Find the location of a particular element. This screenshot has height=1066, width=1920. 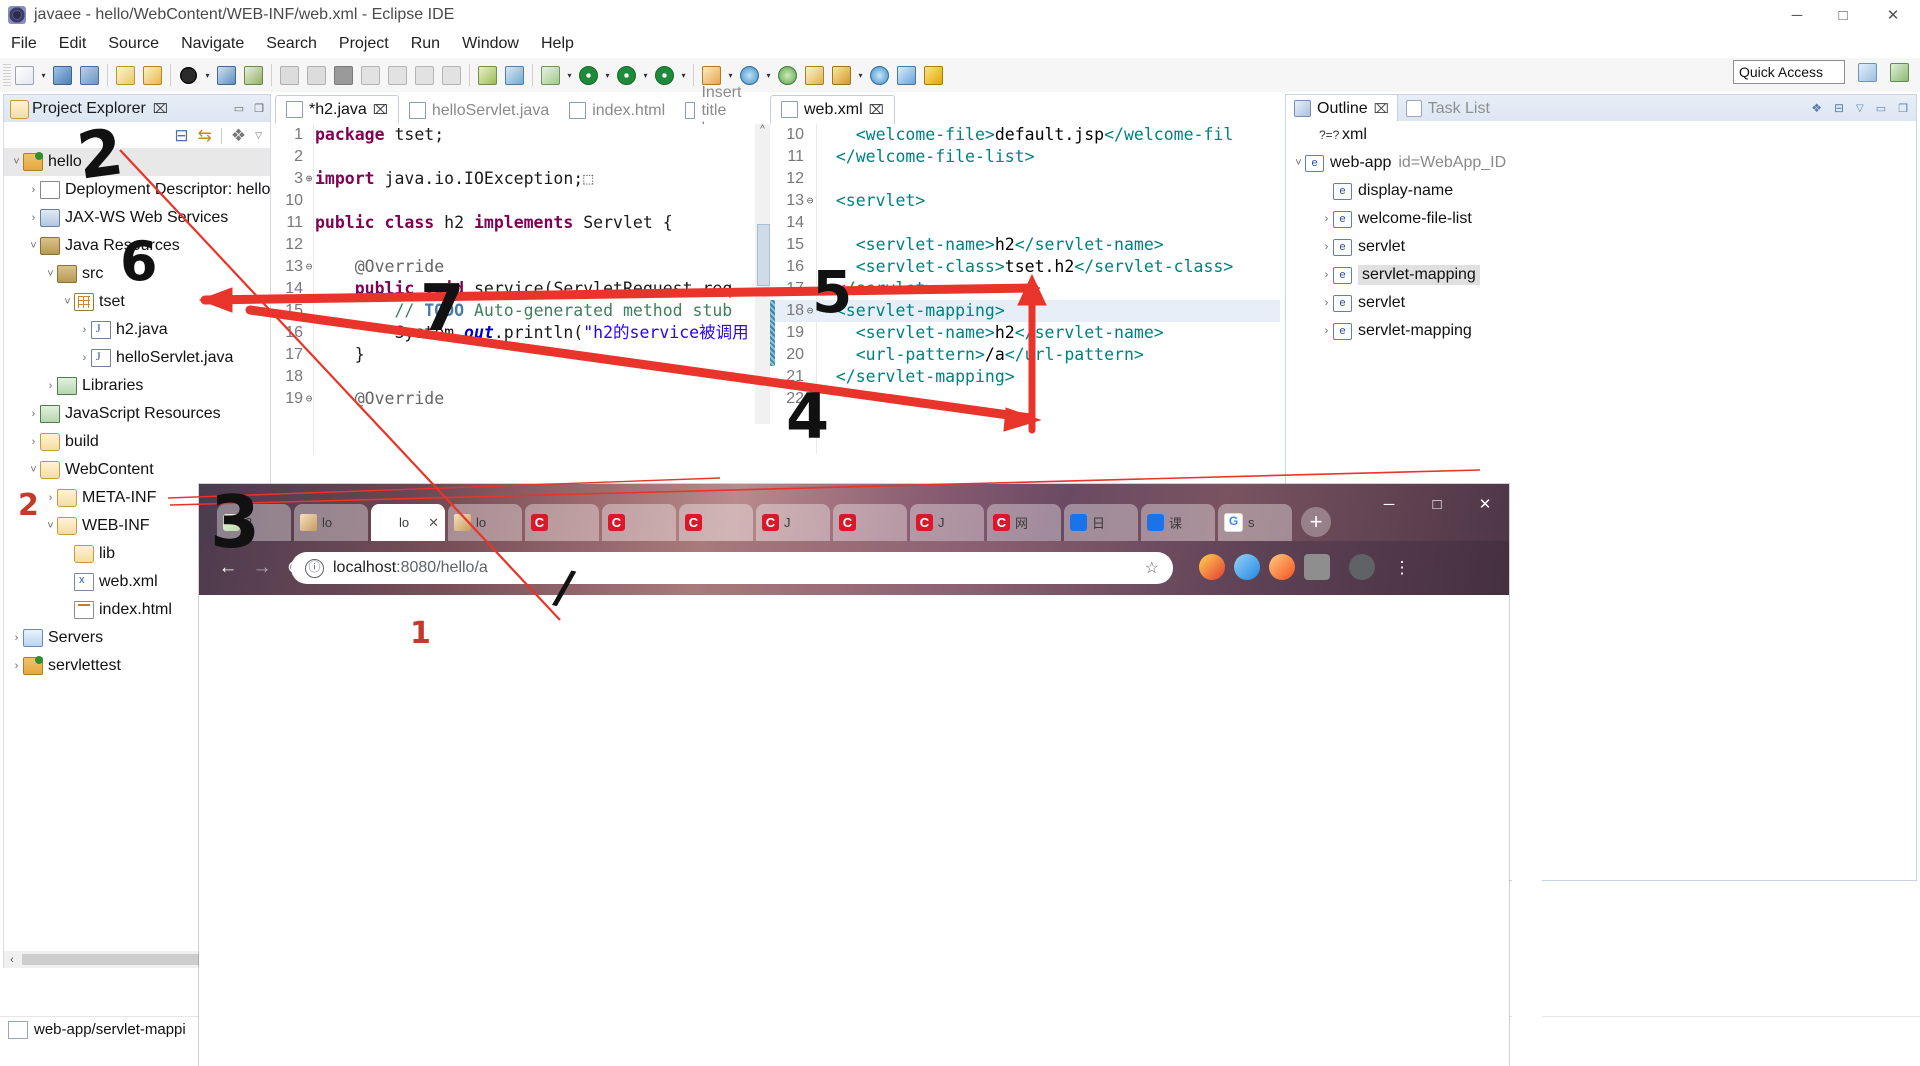

code-line: 19 ⊖ @Override is located at coordinates (522, 399).